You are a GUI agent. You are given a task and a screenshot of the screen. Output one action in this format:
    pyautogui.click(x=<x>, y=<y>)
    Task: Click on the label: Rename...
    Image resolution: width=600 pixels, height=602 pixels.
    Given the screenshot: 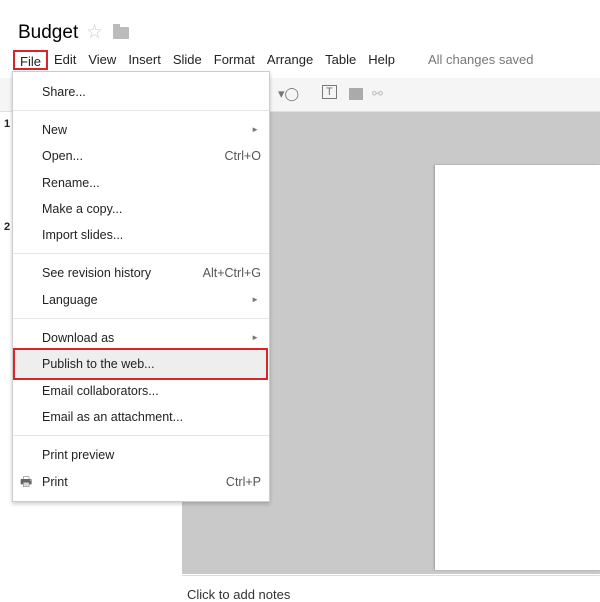 What is the action you would take?
    pyautogui.click(x=71, y=183)
    